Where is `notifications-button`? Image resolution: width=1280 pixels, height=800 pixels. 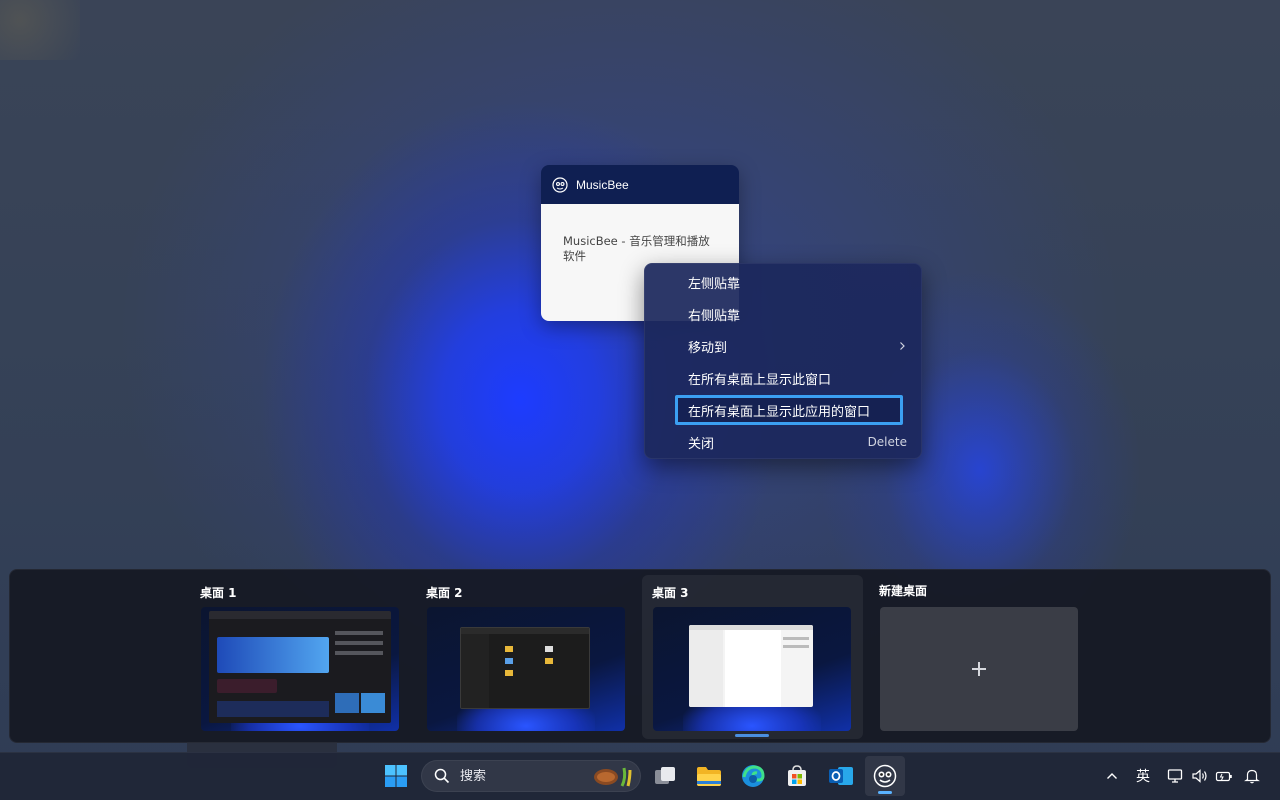 notifications-button is located at coordinates (1252, 776).